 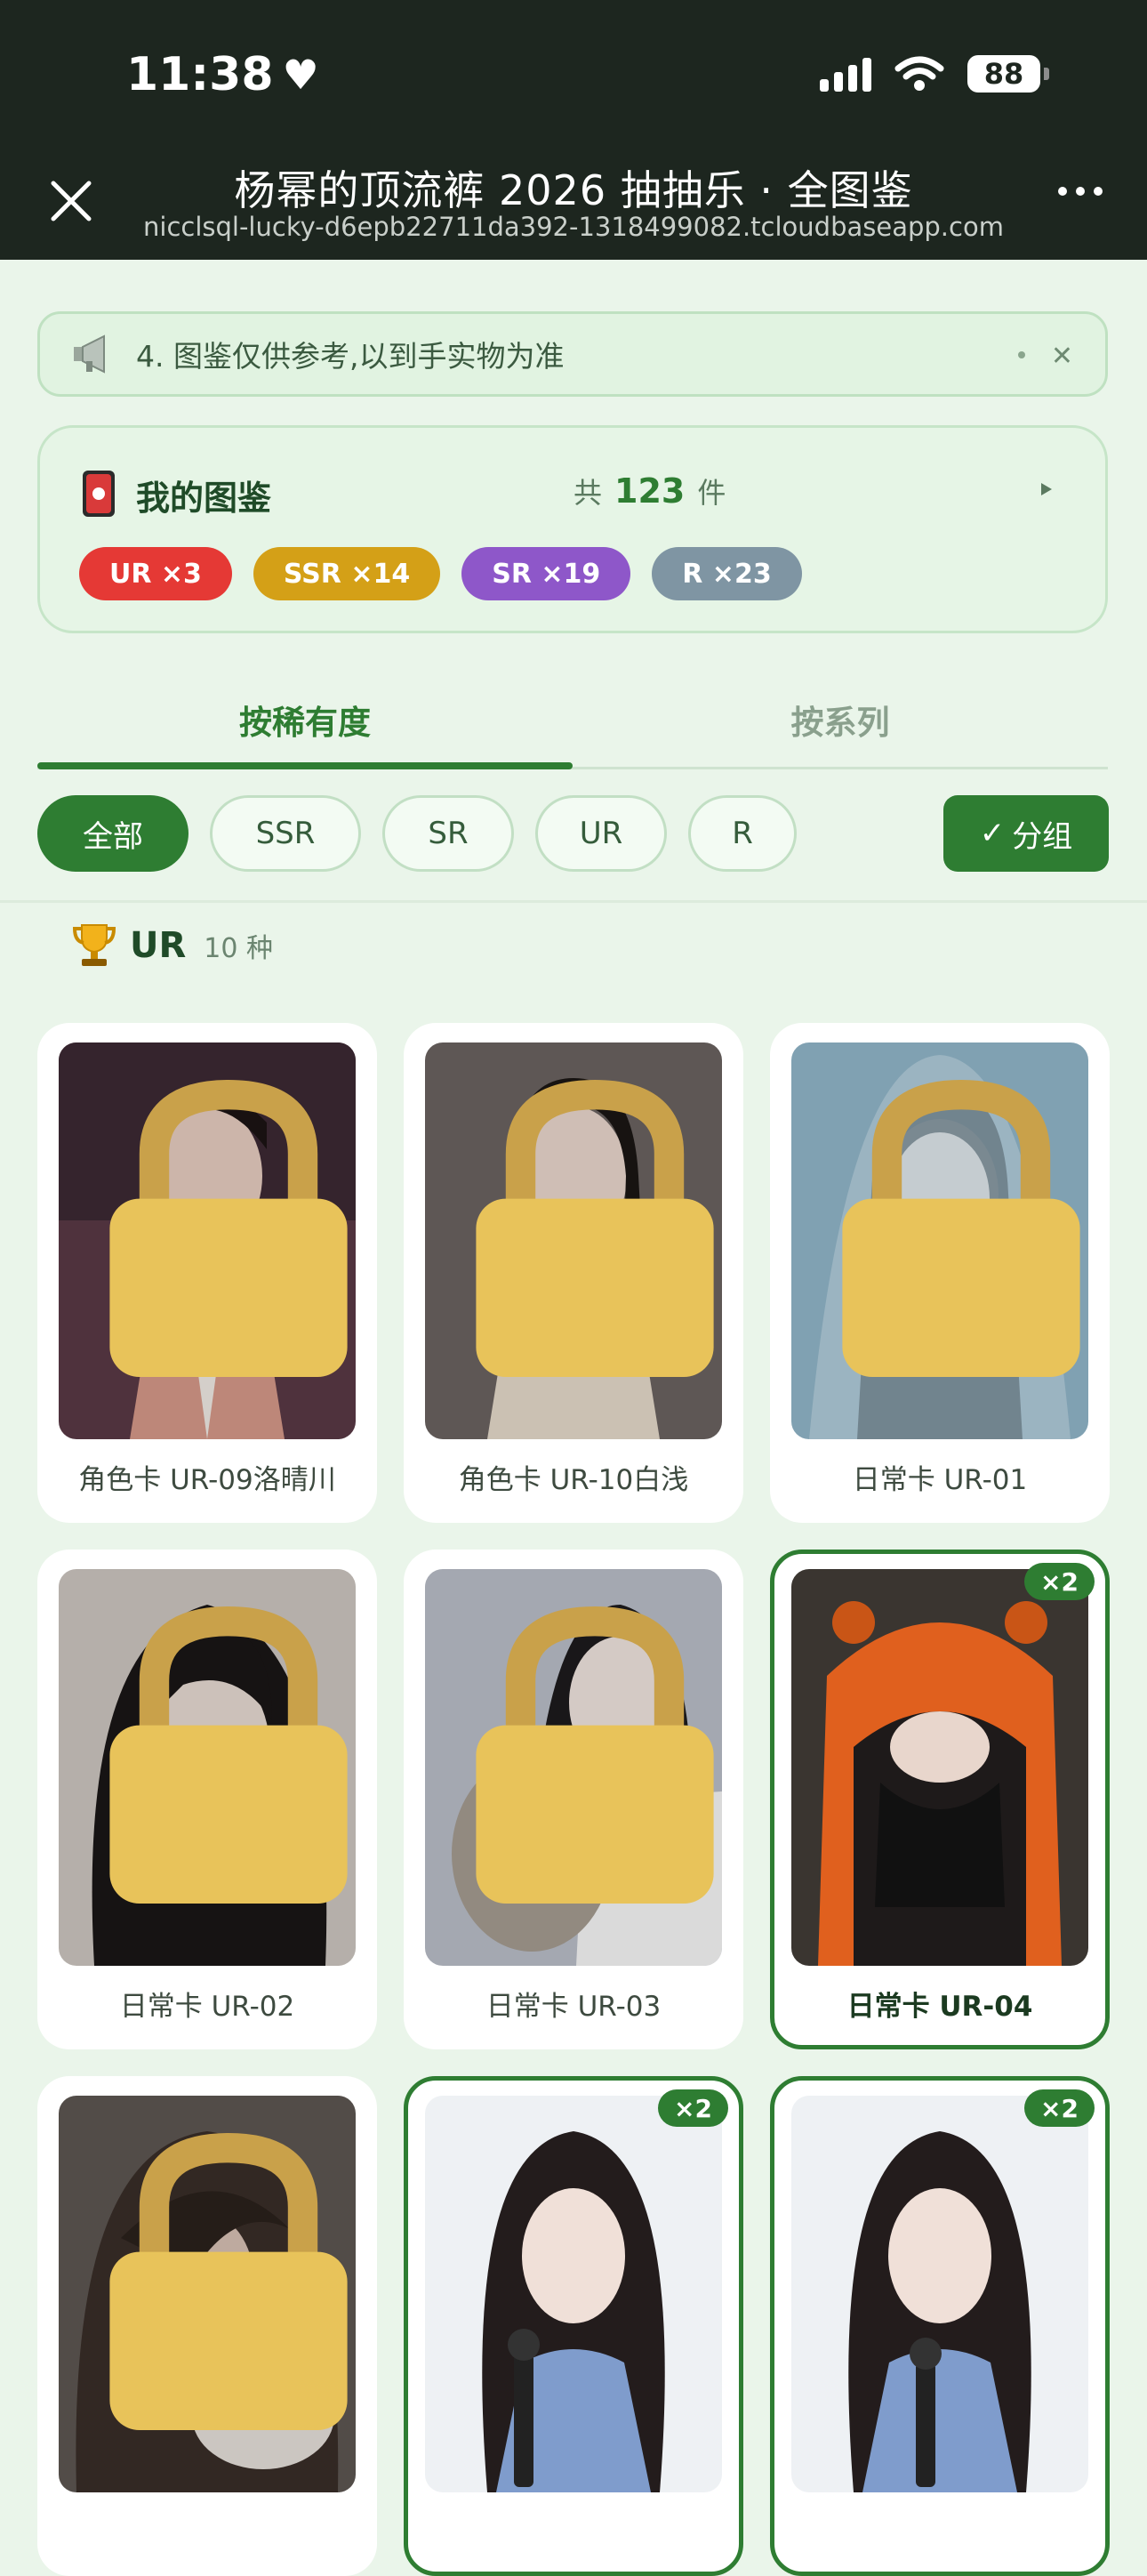 I want to click on notice-text: 4. 图鉴仅供参考,以到手实物为准, so click(x=350, y=356).